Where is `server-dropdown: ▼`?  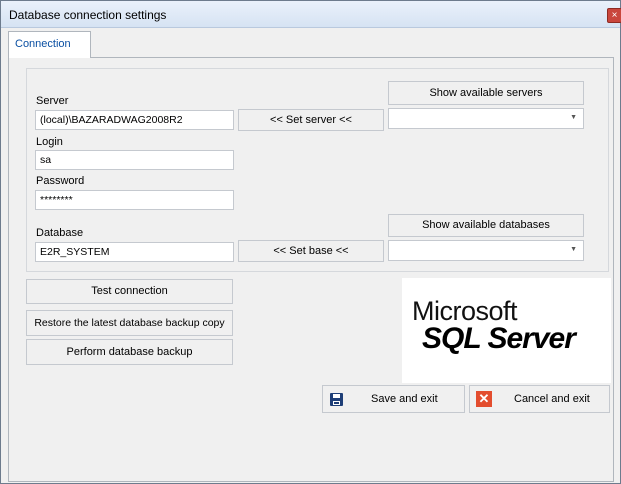
server-dropdown: ▼ is located at coordinates (486, 118).